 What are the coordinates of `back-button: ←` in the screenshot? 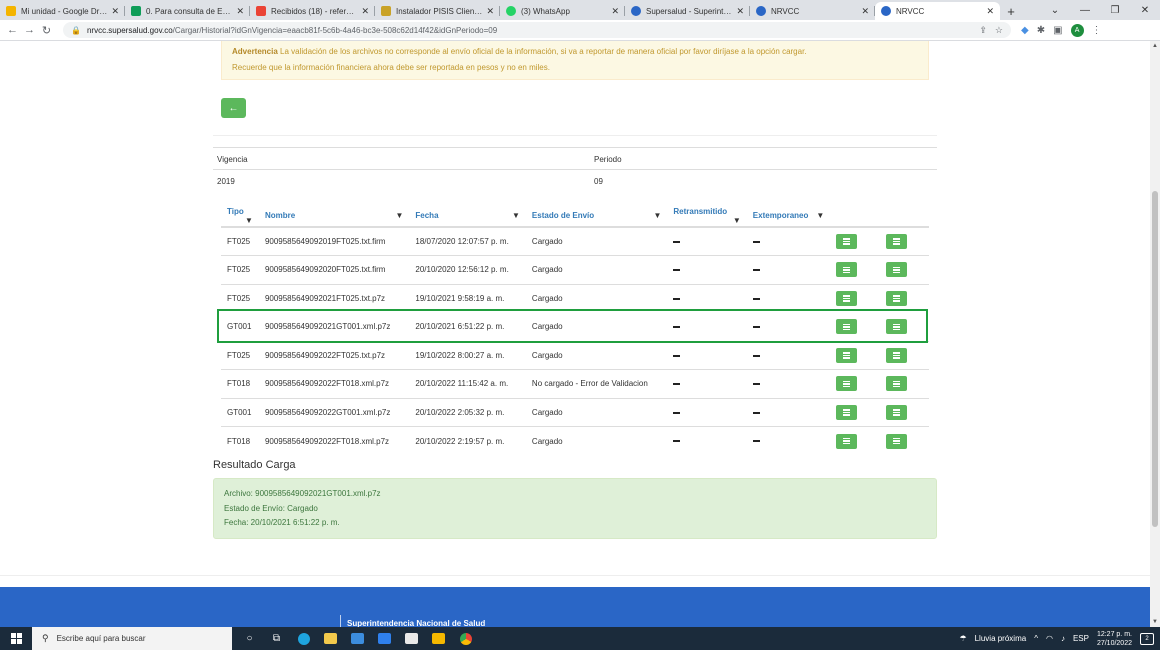 It's located at (233, 108).